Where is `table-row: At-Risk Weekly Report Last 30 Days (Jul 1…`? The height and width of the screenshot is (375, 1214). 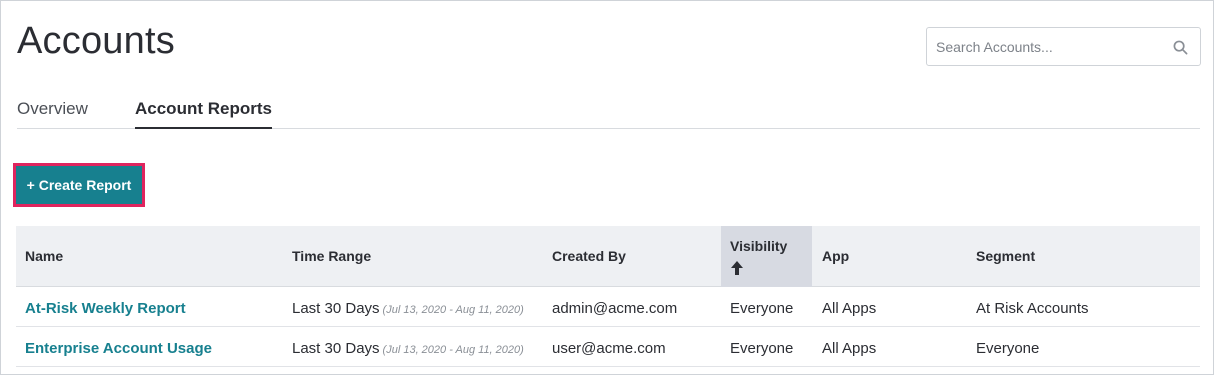 table-row: At-Risk Weekly Report Last 30 Days (Jul 1… is located at coordinates (608, 307).